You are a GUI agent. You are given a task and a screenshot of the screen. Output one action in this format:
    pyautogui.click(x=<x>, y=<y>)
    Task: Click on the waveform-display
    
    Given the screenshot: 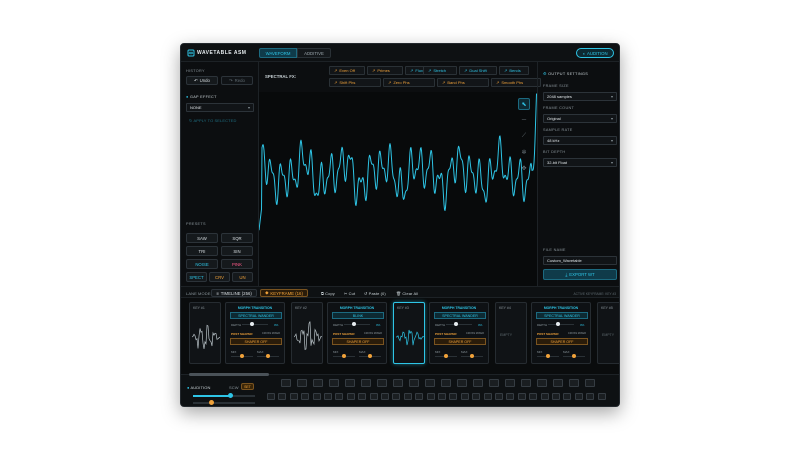 What is the action you would take?
    pyautogui.click(x=398, y=189)
    